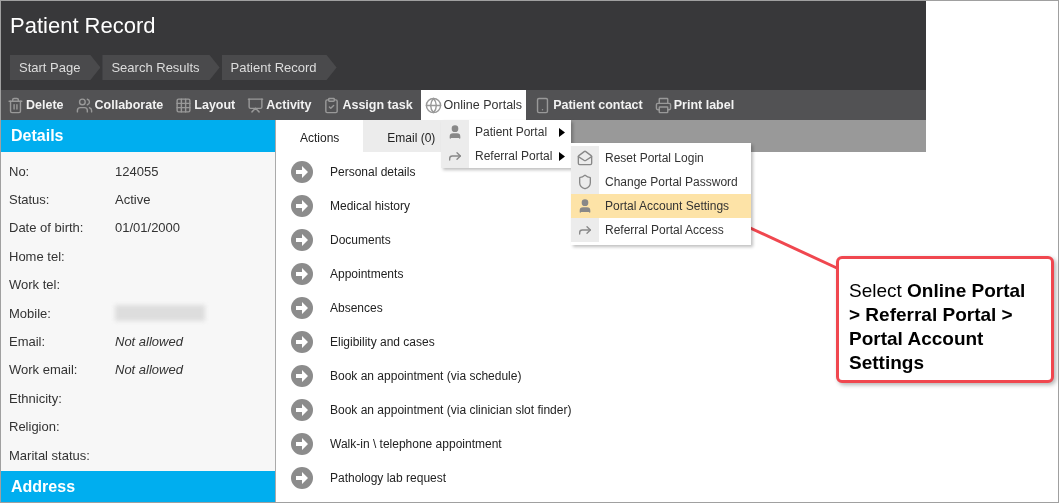  I want to click on field-value: 124055, so click(137, 171).